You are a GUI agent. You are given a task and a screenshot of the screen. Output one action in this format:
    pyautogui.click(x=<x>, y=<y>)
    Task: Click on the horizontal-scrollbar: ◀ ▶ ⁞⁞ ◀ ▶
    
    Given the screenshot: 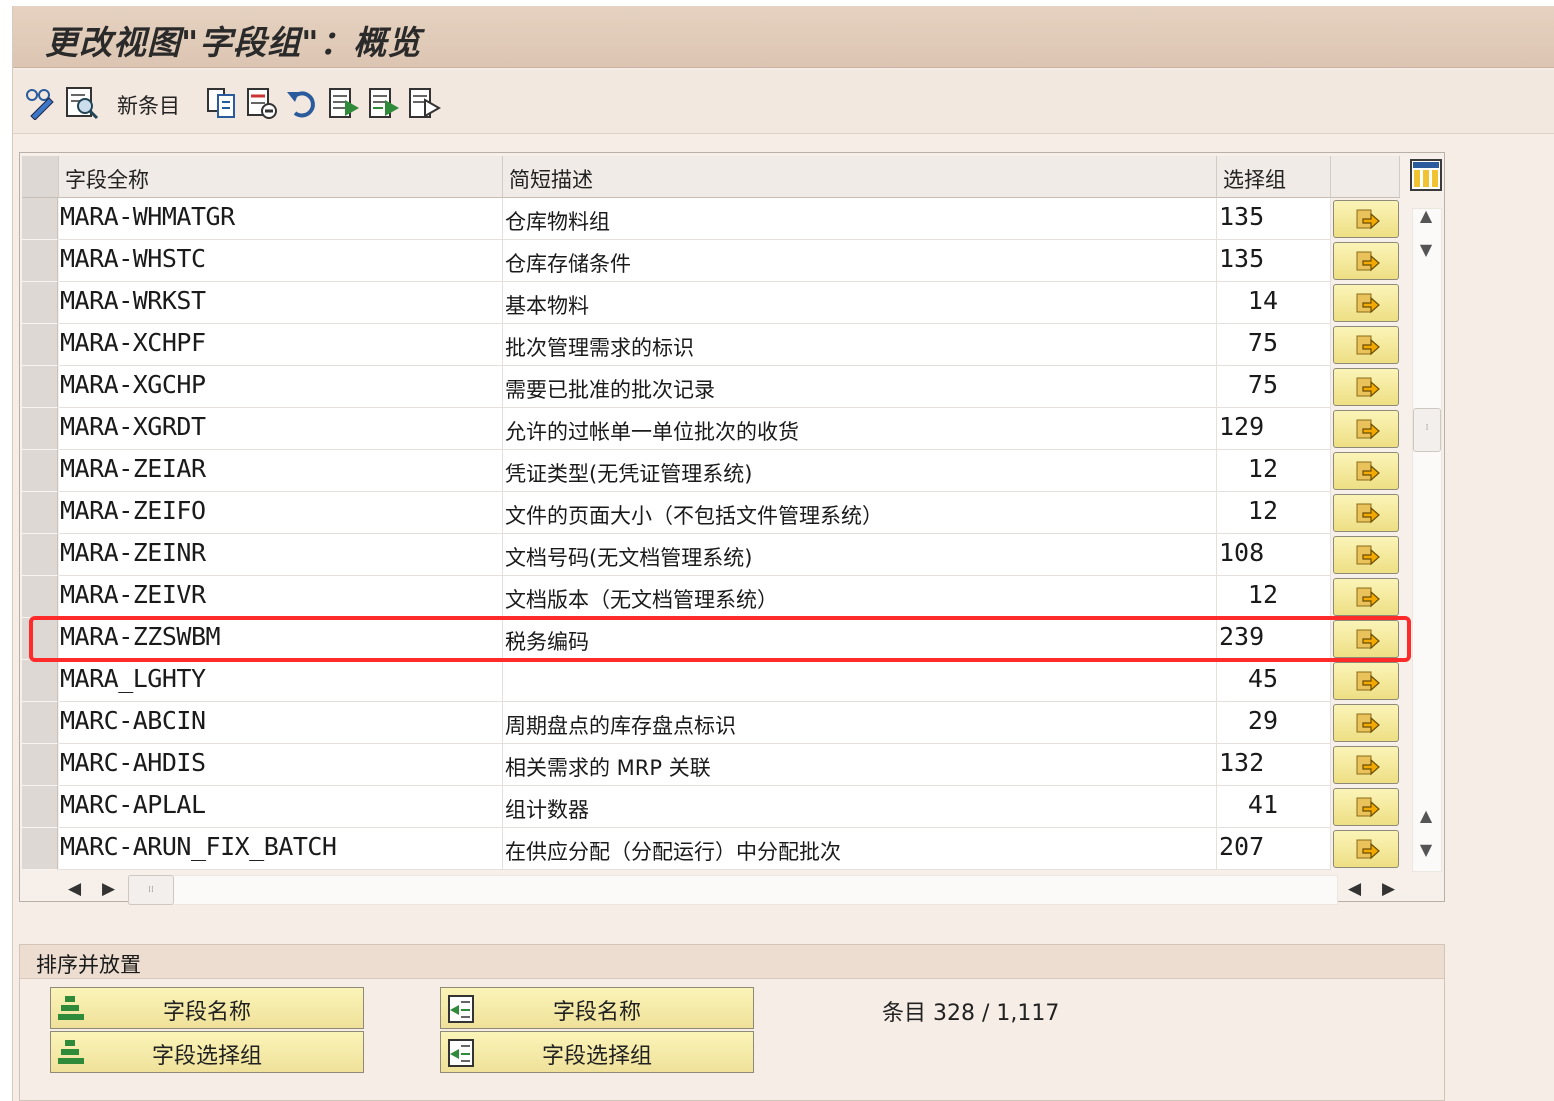 What is the action you would take?
    pyautogui.click(x=729, y=890)
    